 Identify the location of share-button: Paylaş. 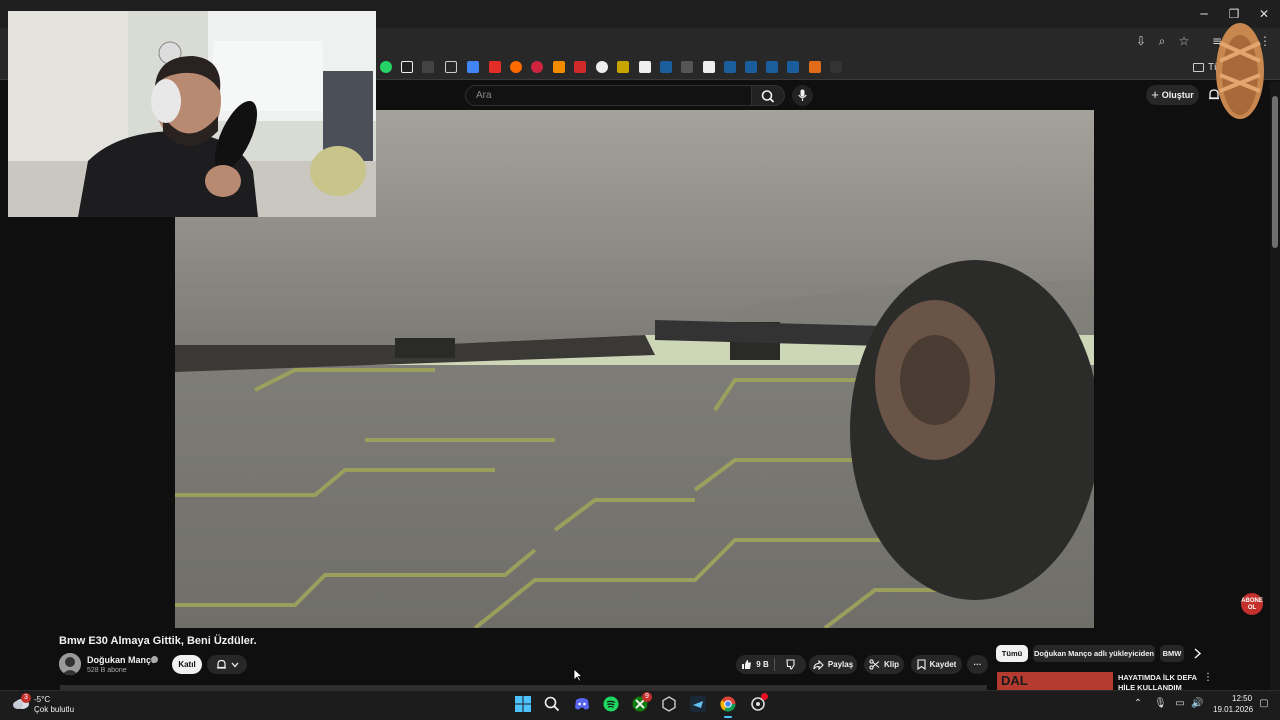
(833, 664).